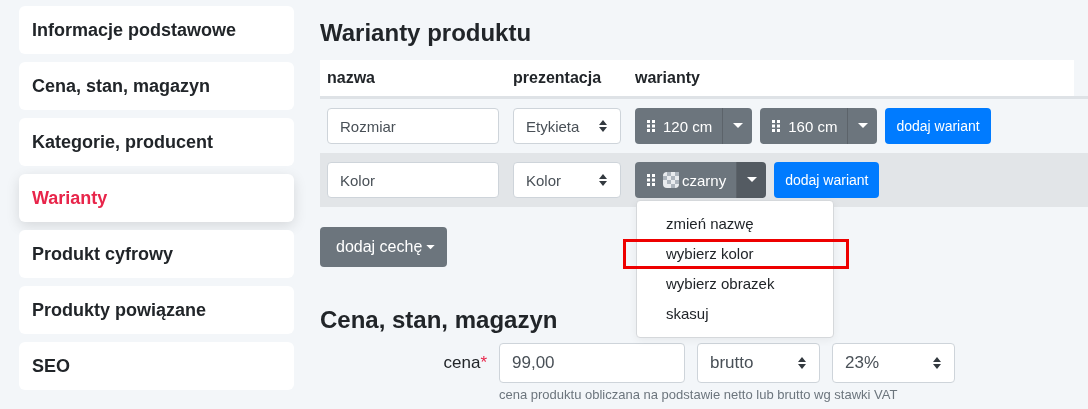  I want to click on checkered-swatch-icon, so click(671, 180).